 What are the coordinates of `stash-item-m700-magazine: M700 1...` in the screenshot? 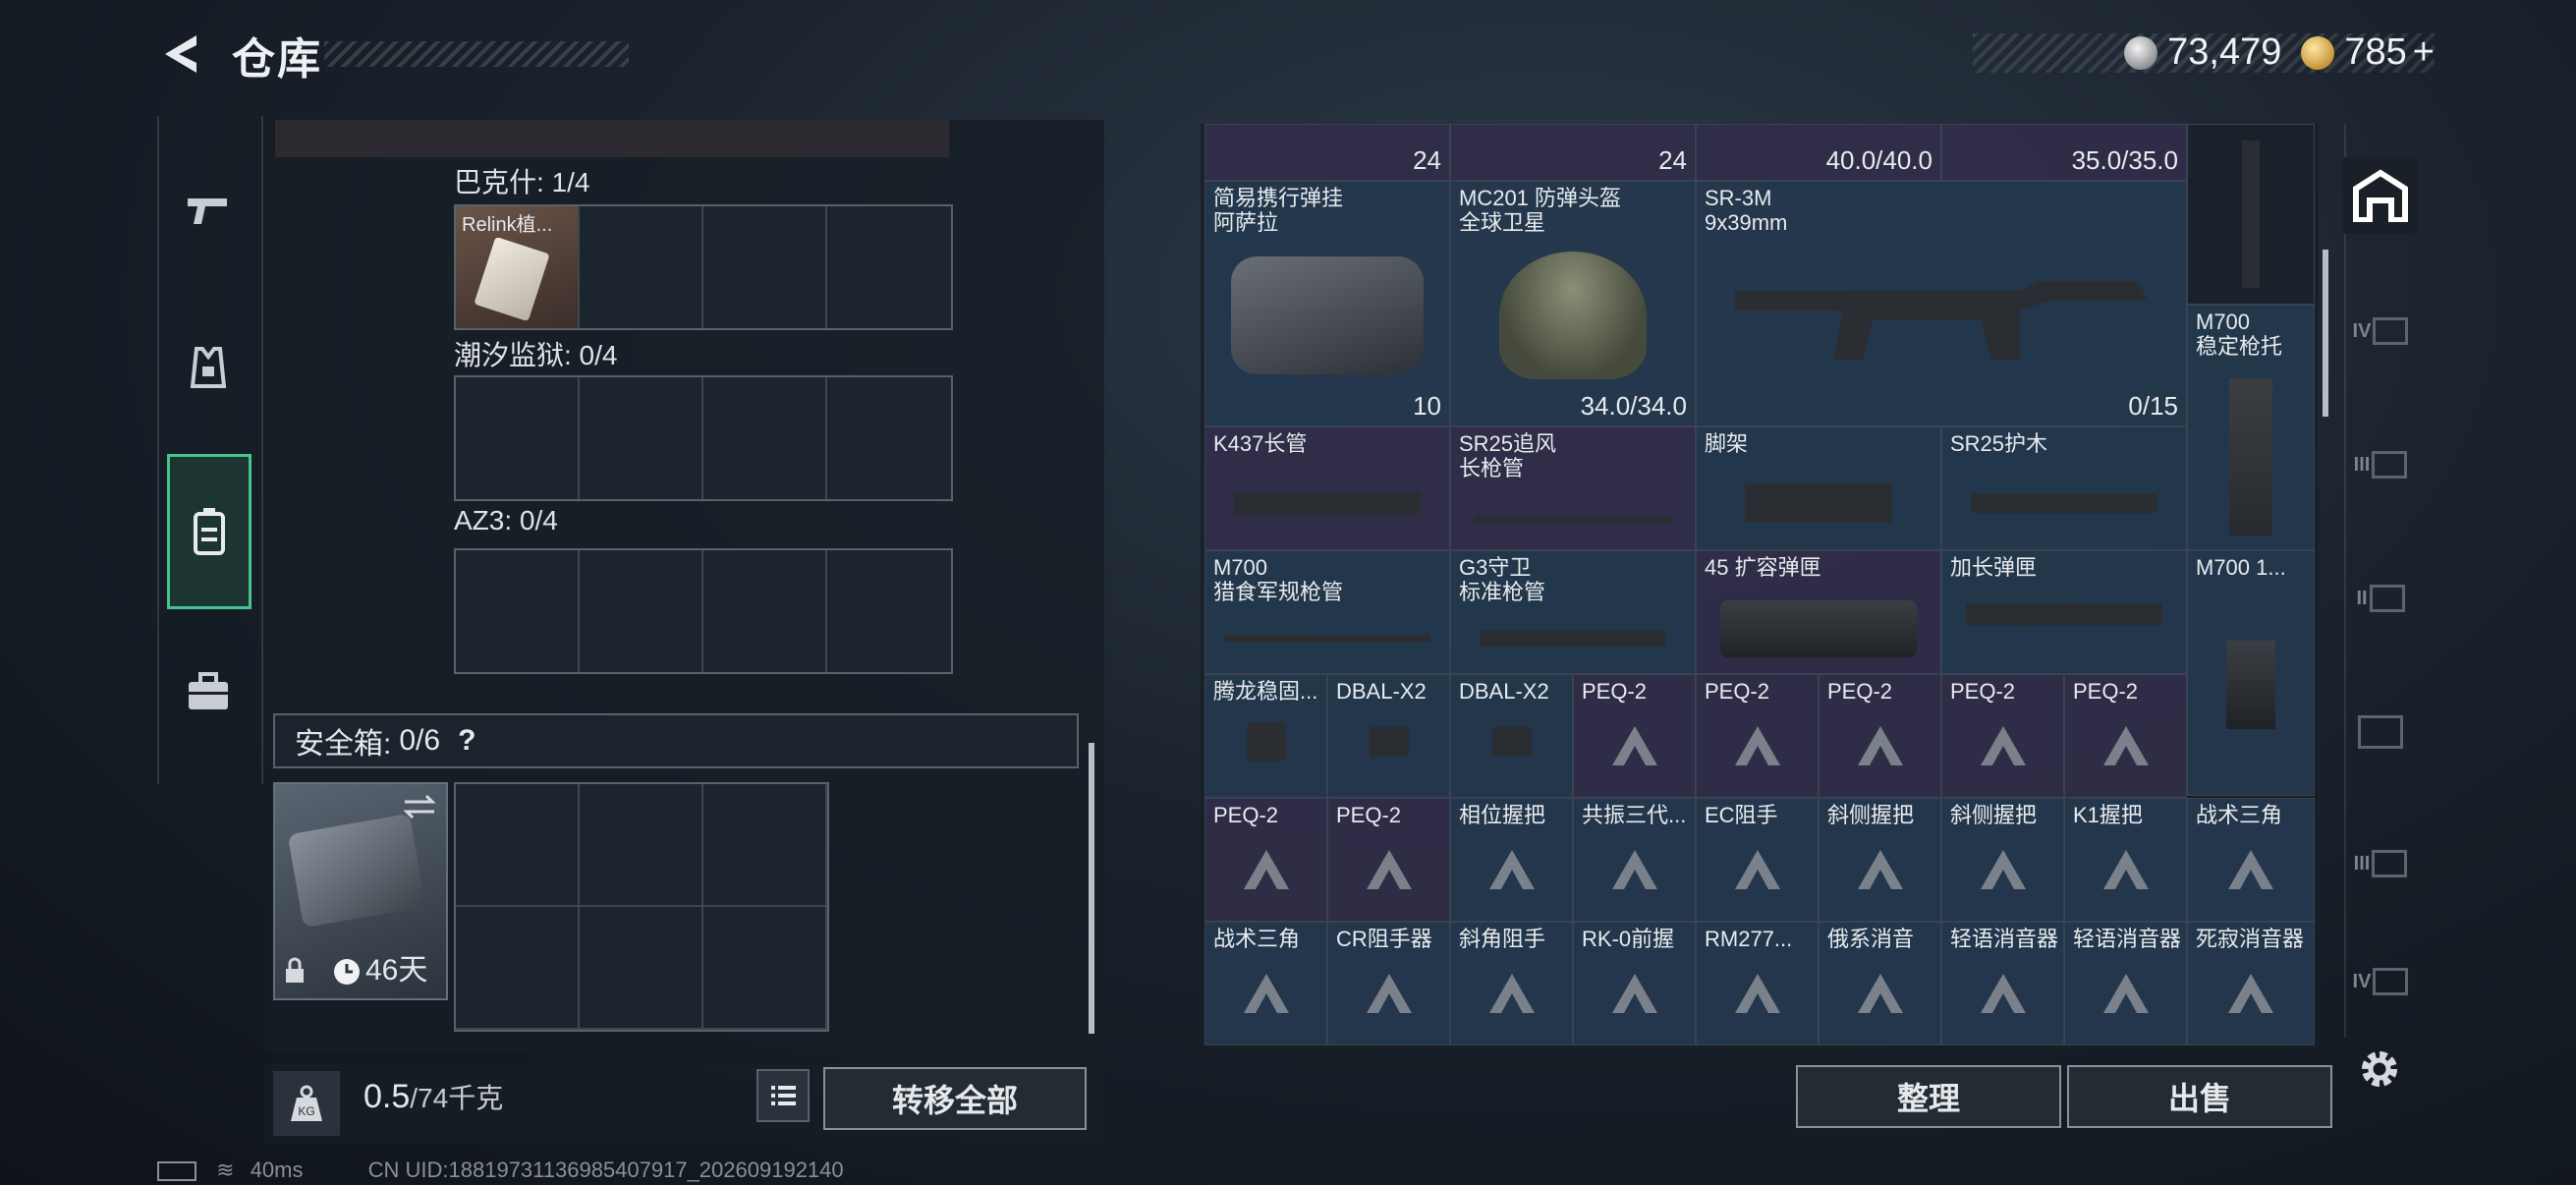 It's located at (2251, 673).